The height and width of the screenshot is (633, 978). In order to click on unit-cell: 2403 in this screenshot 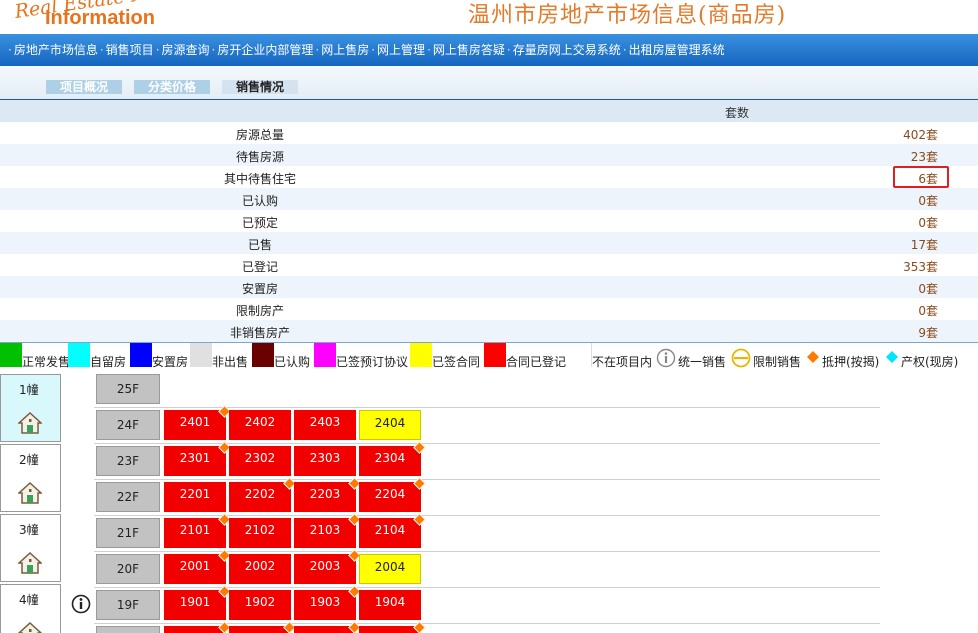, I will do `click(325, 425)`.